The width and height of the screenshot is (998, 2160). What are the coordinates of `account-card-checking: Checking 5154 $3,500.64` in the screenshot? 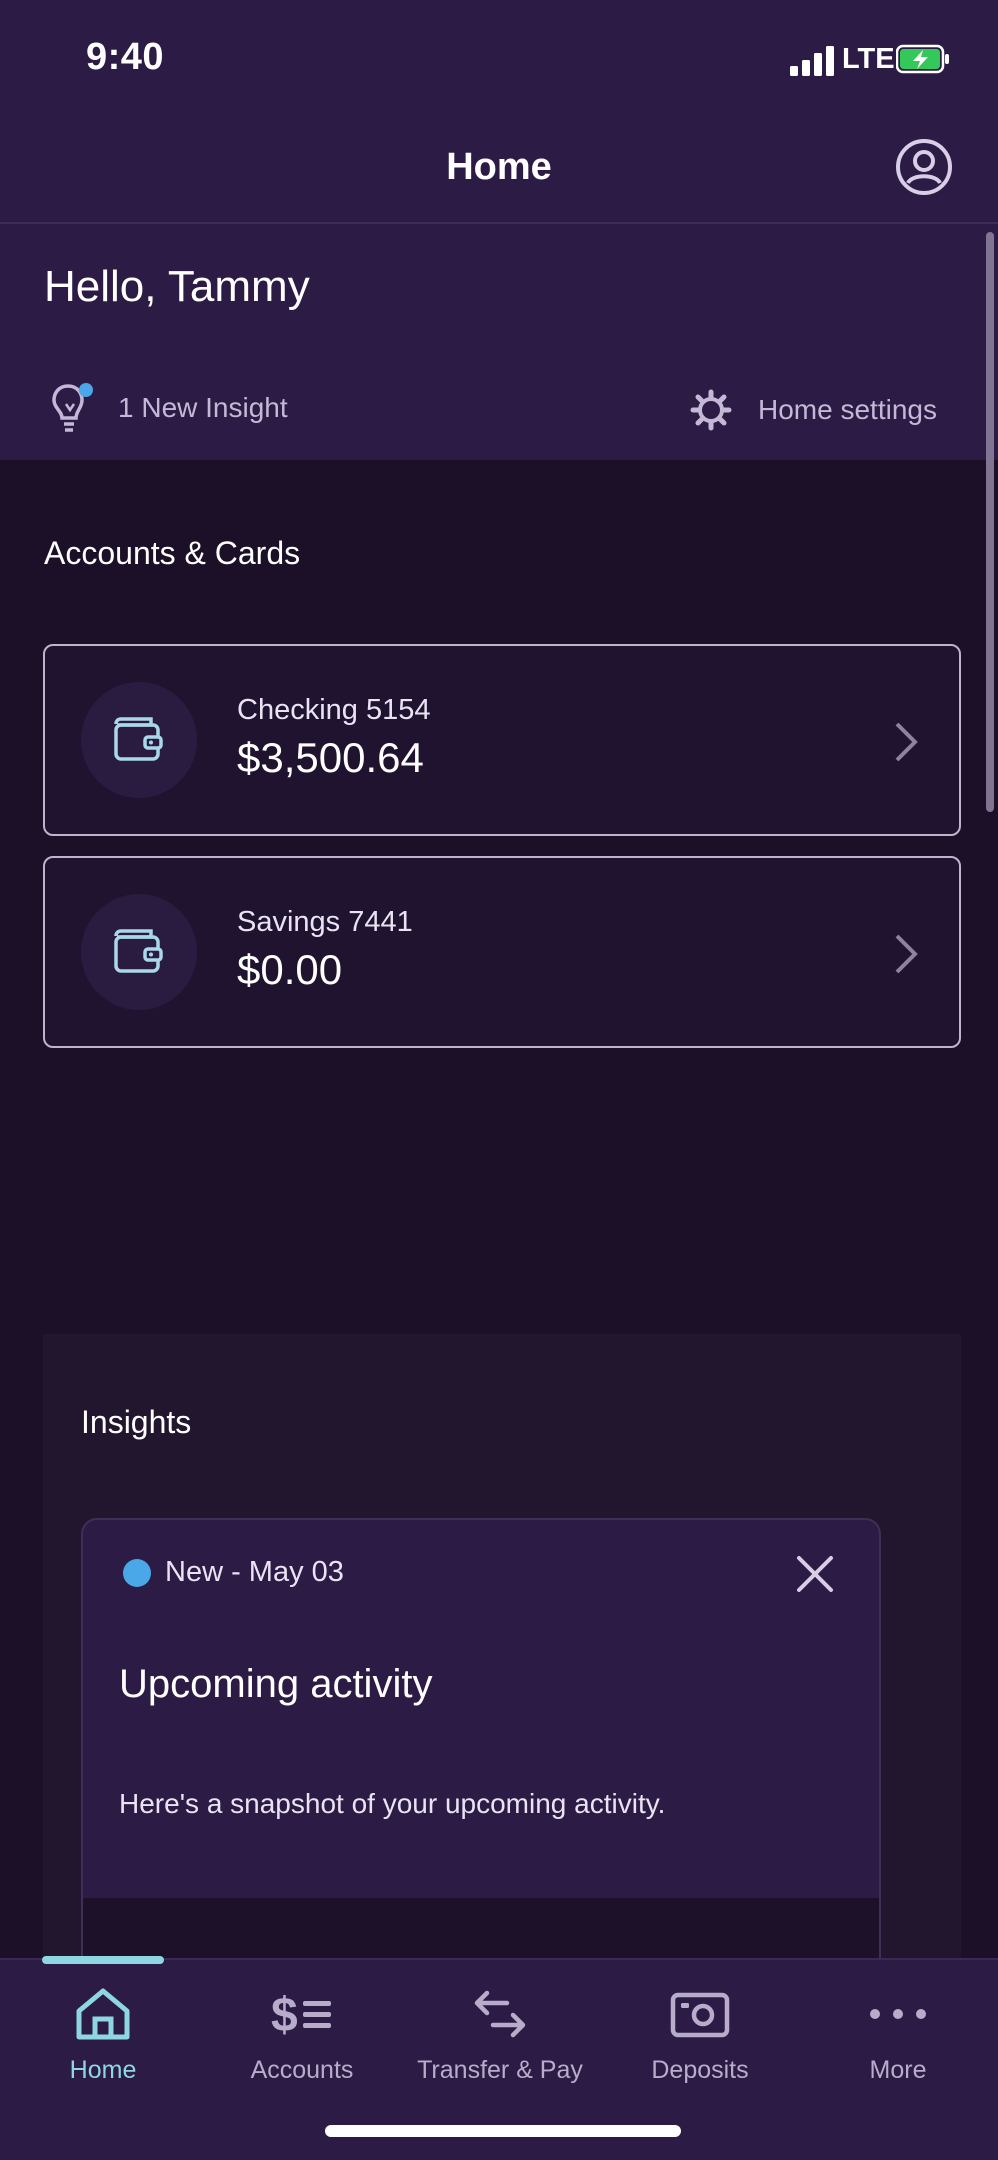 It's located at (502, 740).